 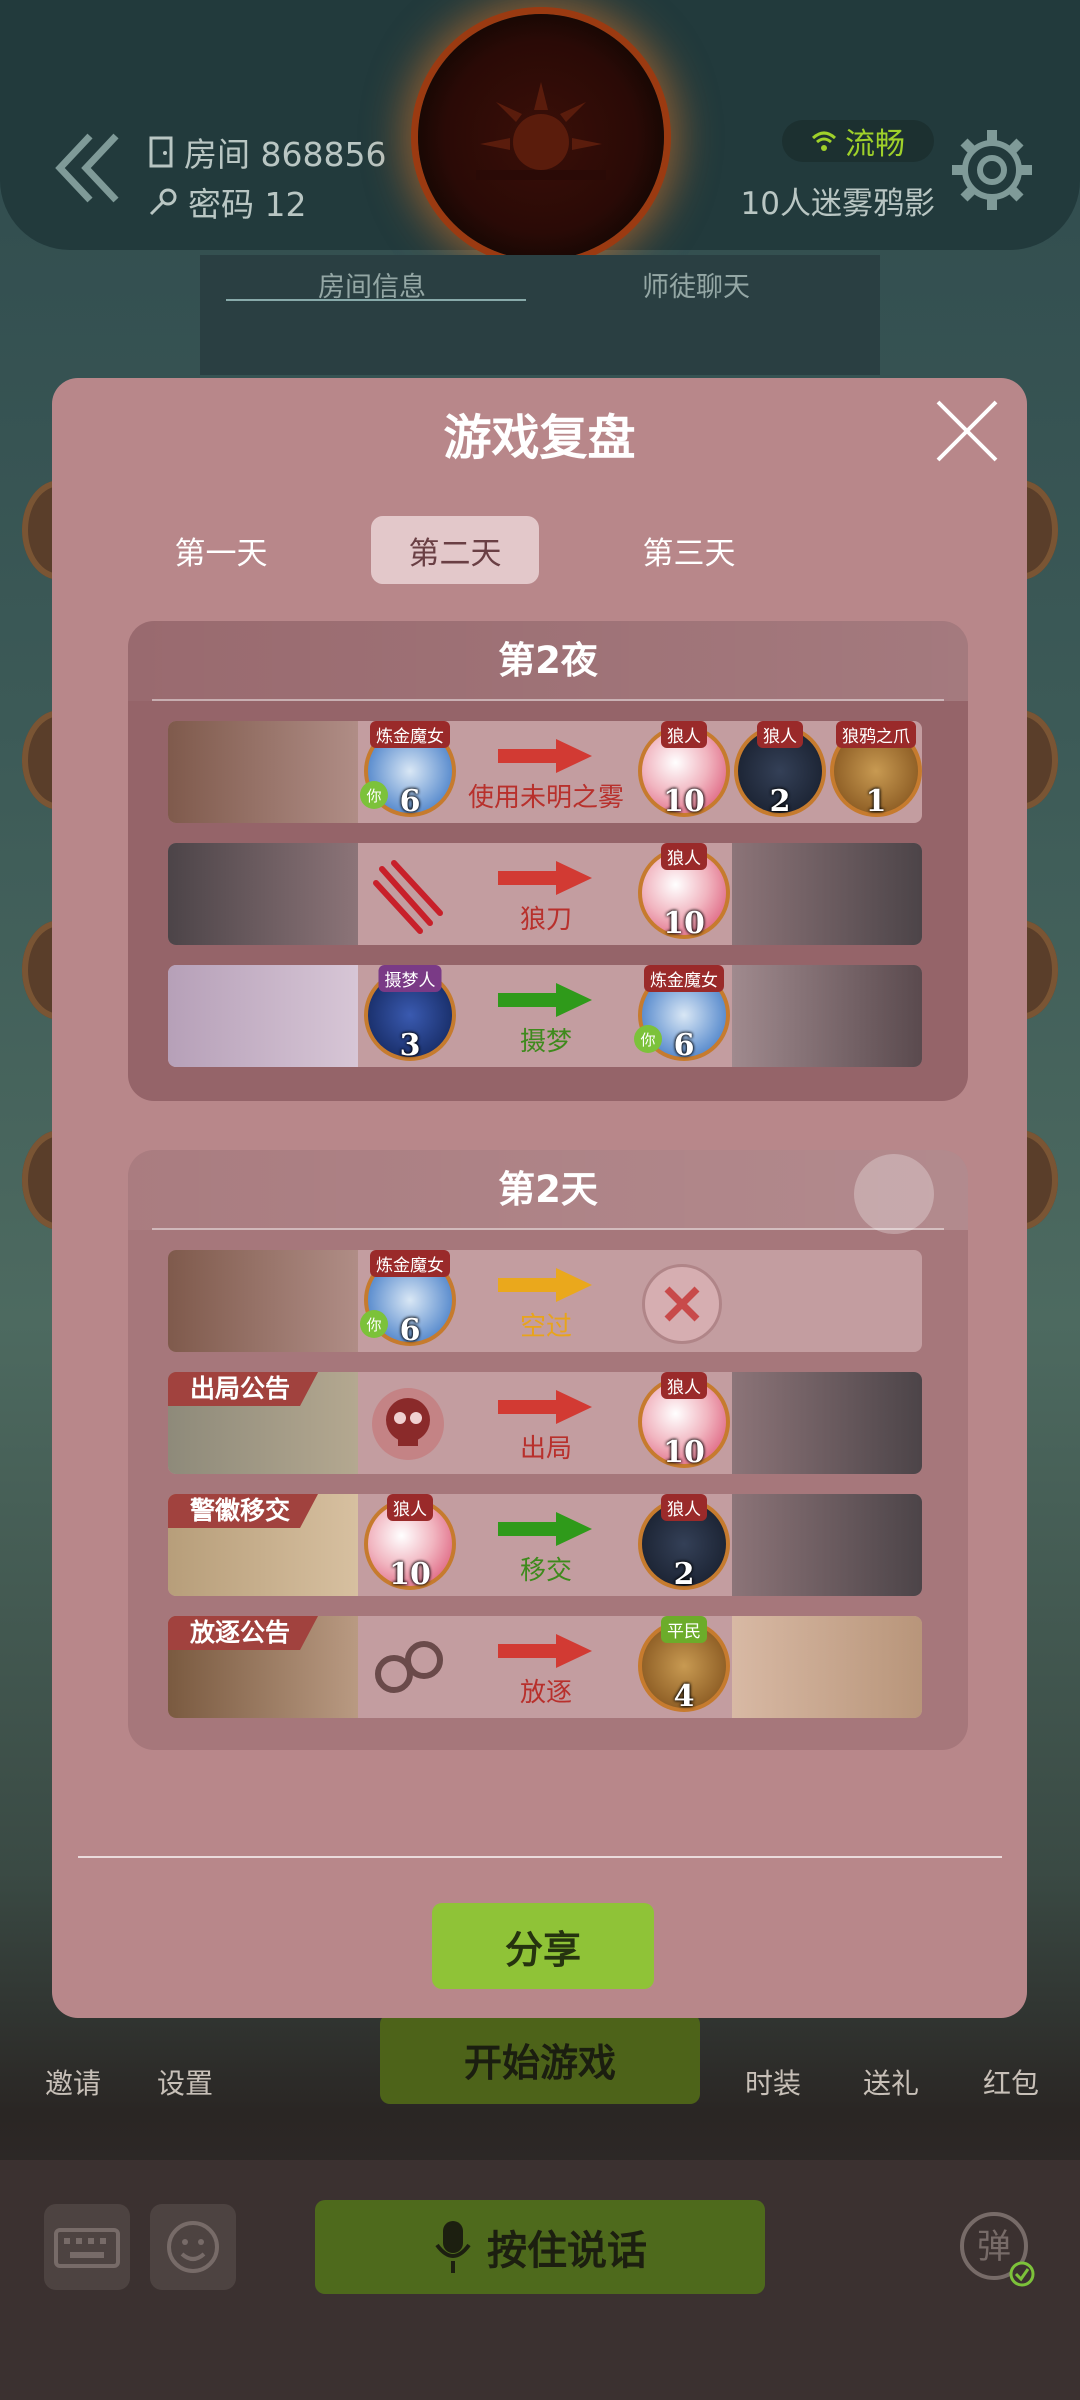 What do you see at coordinates (772, 2083) in the screenshot?
I see `costume-label: 时装` at bounding box center [772, 2083].